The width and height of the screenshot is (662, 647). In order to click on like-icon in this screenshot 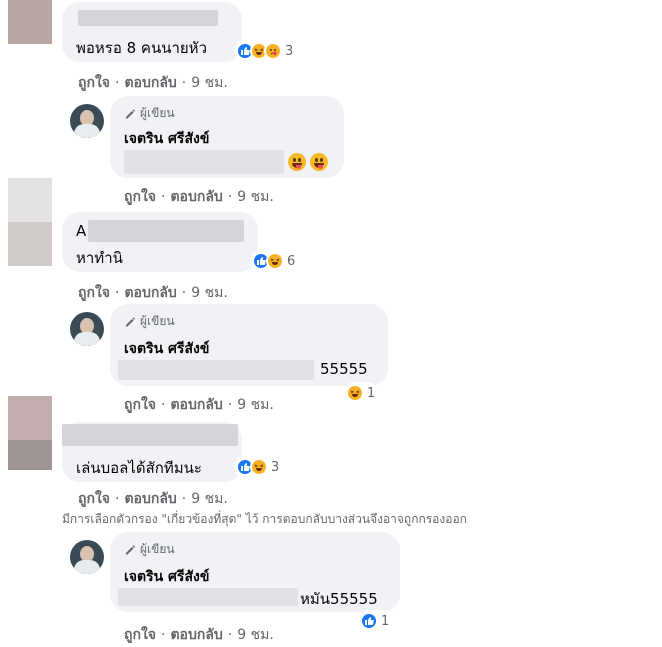, I will do `click(369, 621)`.